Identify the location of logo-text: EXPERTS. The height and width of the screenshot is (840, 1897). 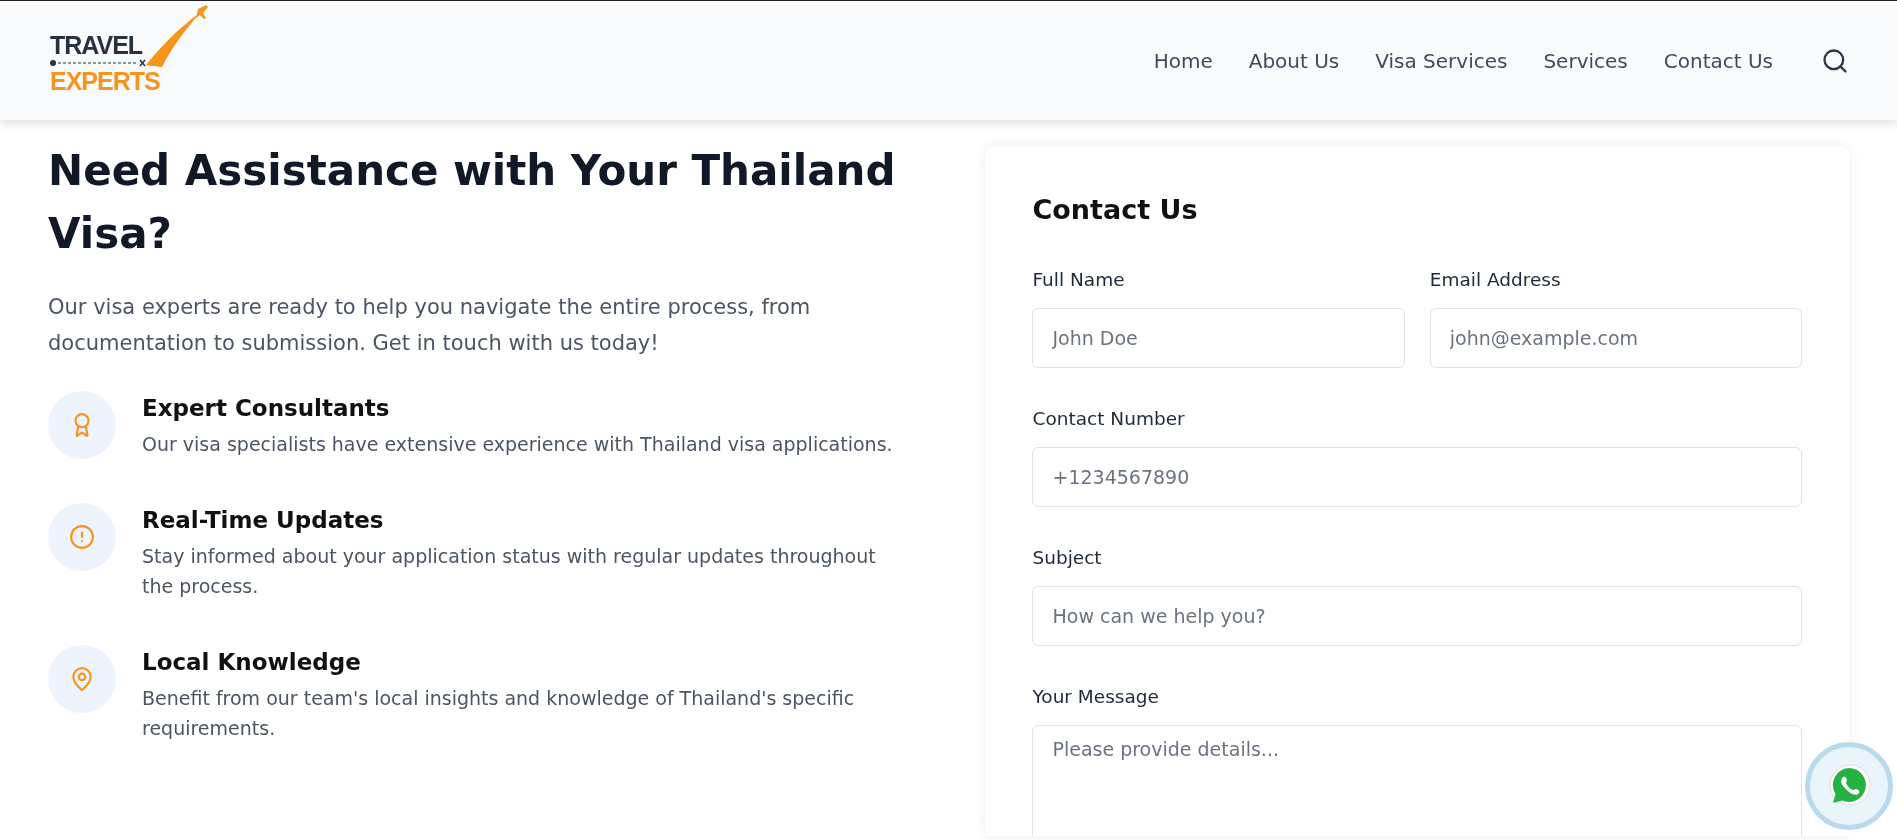
(105, 80).